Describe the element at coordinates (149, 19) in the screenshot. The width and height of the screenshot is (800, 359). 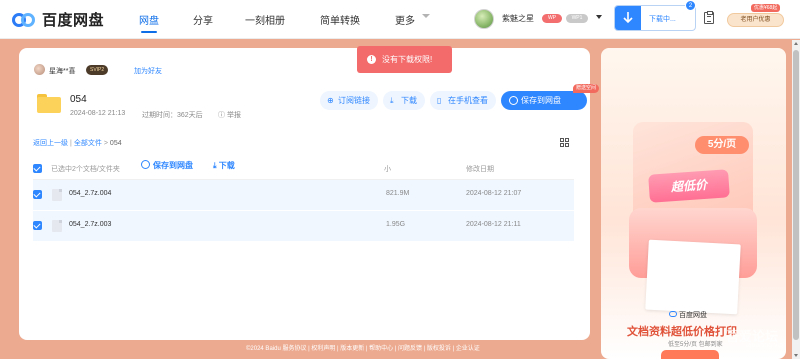
I see `nav-item-netdisk: 网盘` at that location.